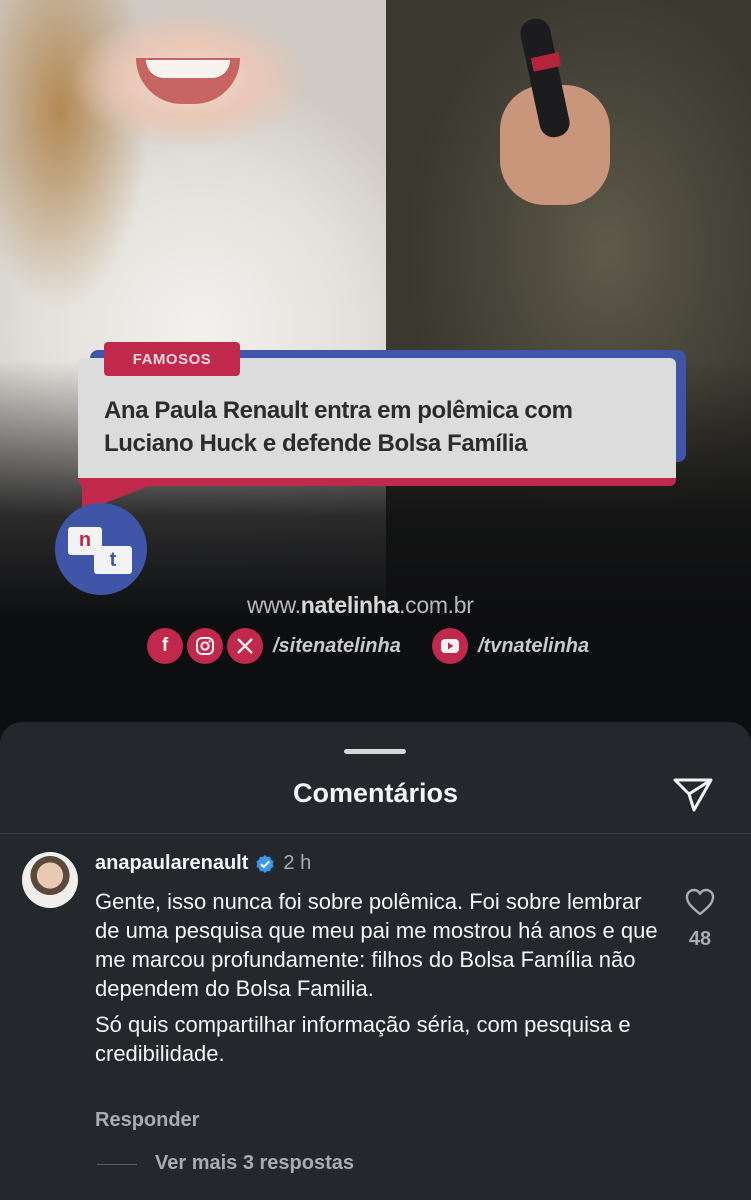 The height and width of the screenshot is (1200, 751). Describe the element at coordinates (188, 69) in the screenshot. I see `photo-detail-teeth` at that location.